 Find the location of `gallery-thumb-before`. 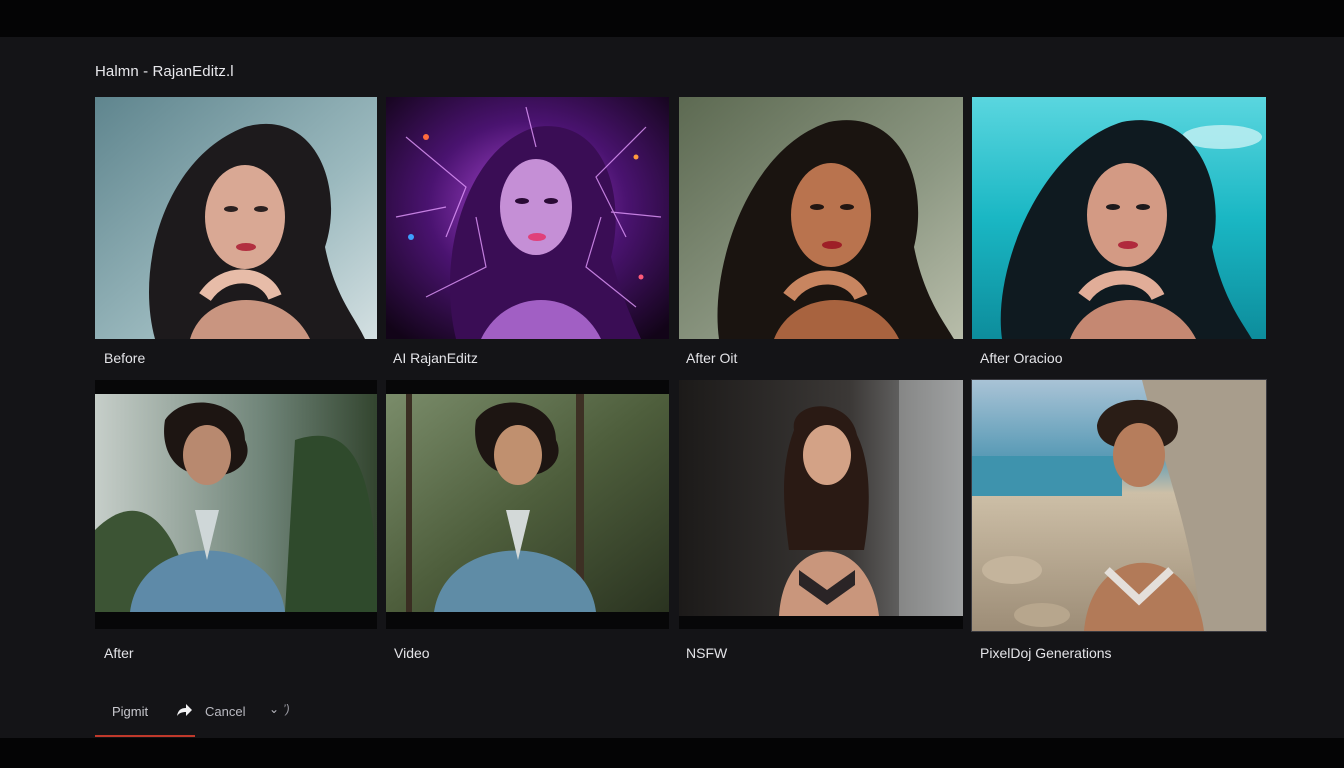

gallery-thumb-before is located at coordinates (236, 218).